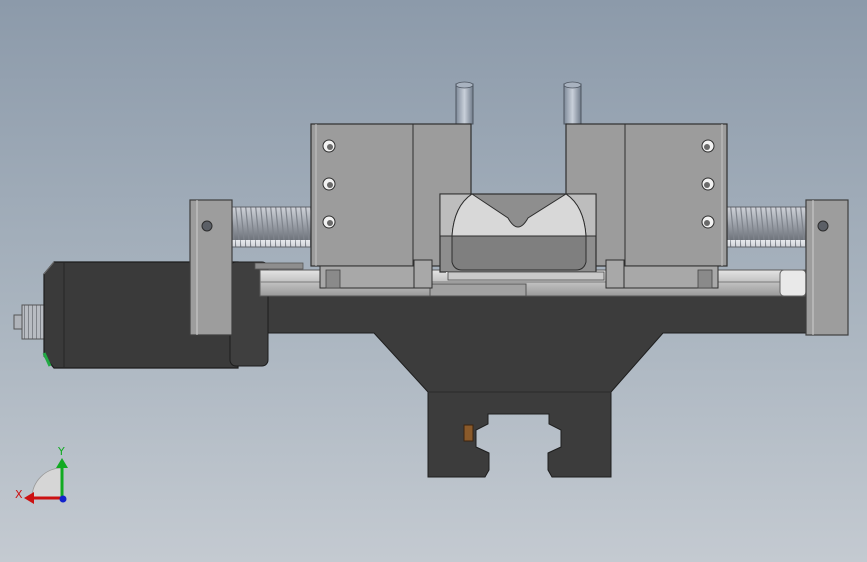 This screenshot has height=562, width=867. Describe the element at coordinates (522, 237) in the screenshot. I see `v-block` at that location.